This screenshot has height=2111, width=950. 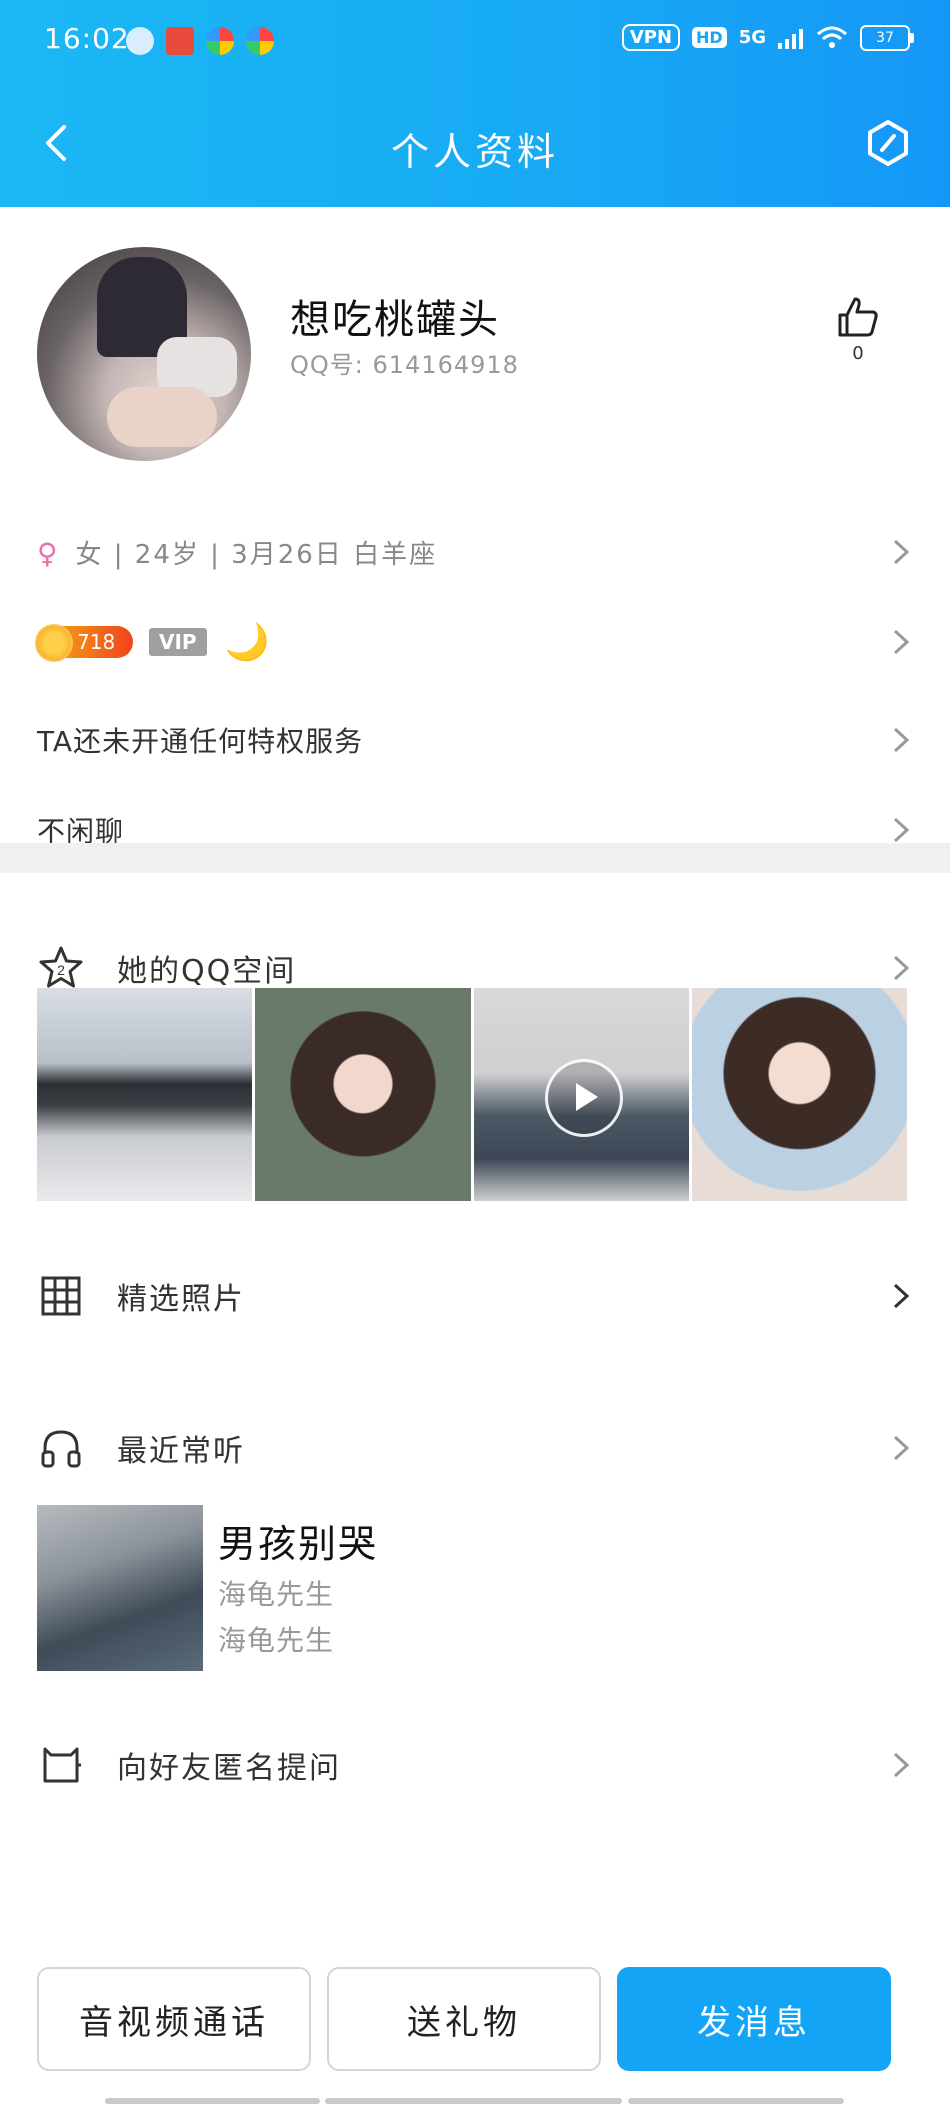 What do you see at coordinates (181, 1451) in the screenshot?
I see `recent-music-label: 最近常听` at bounding box center [181, 1451].